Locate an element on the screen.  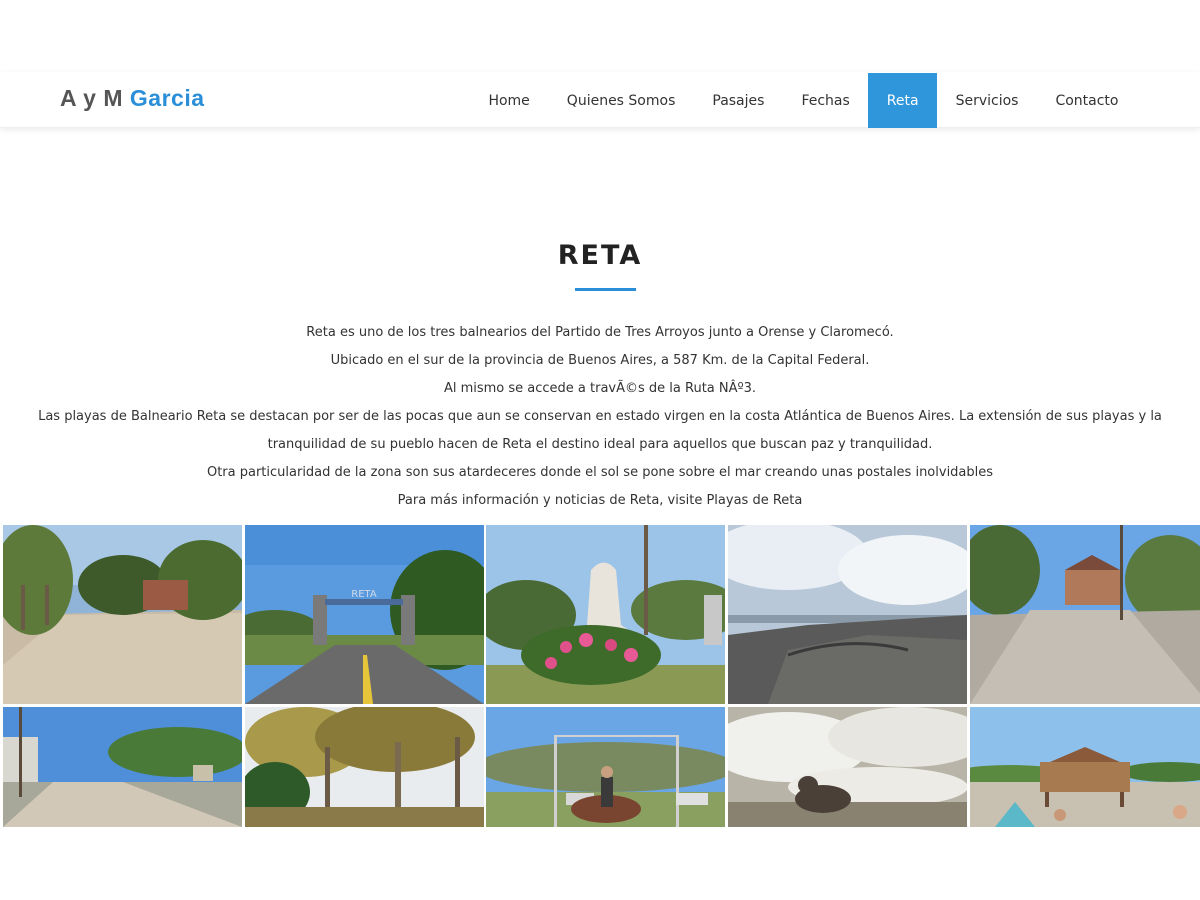
nav-item-home: Home is located at coordinates (509, 100).